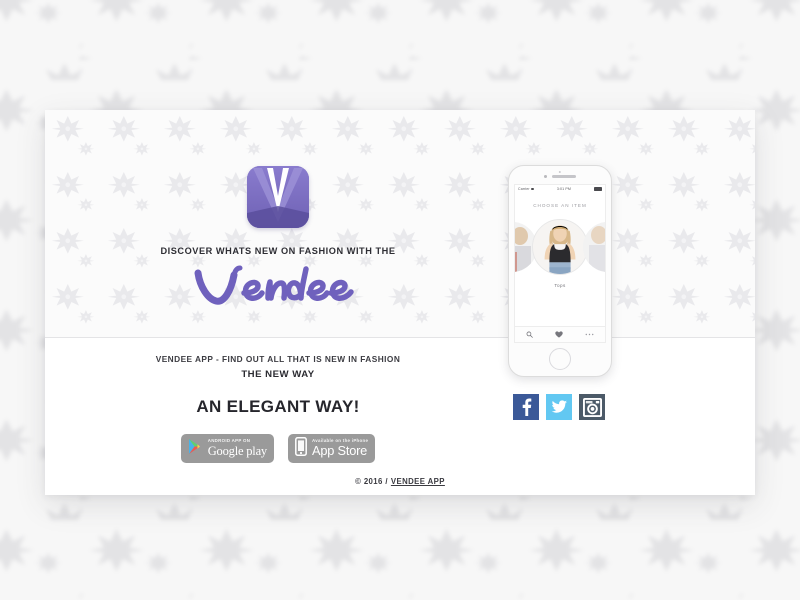 This screenshot has width=800, height=600. I want to click on screen-title: CHOOSE AN ITEM, so click(560, 205).